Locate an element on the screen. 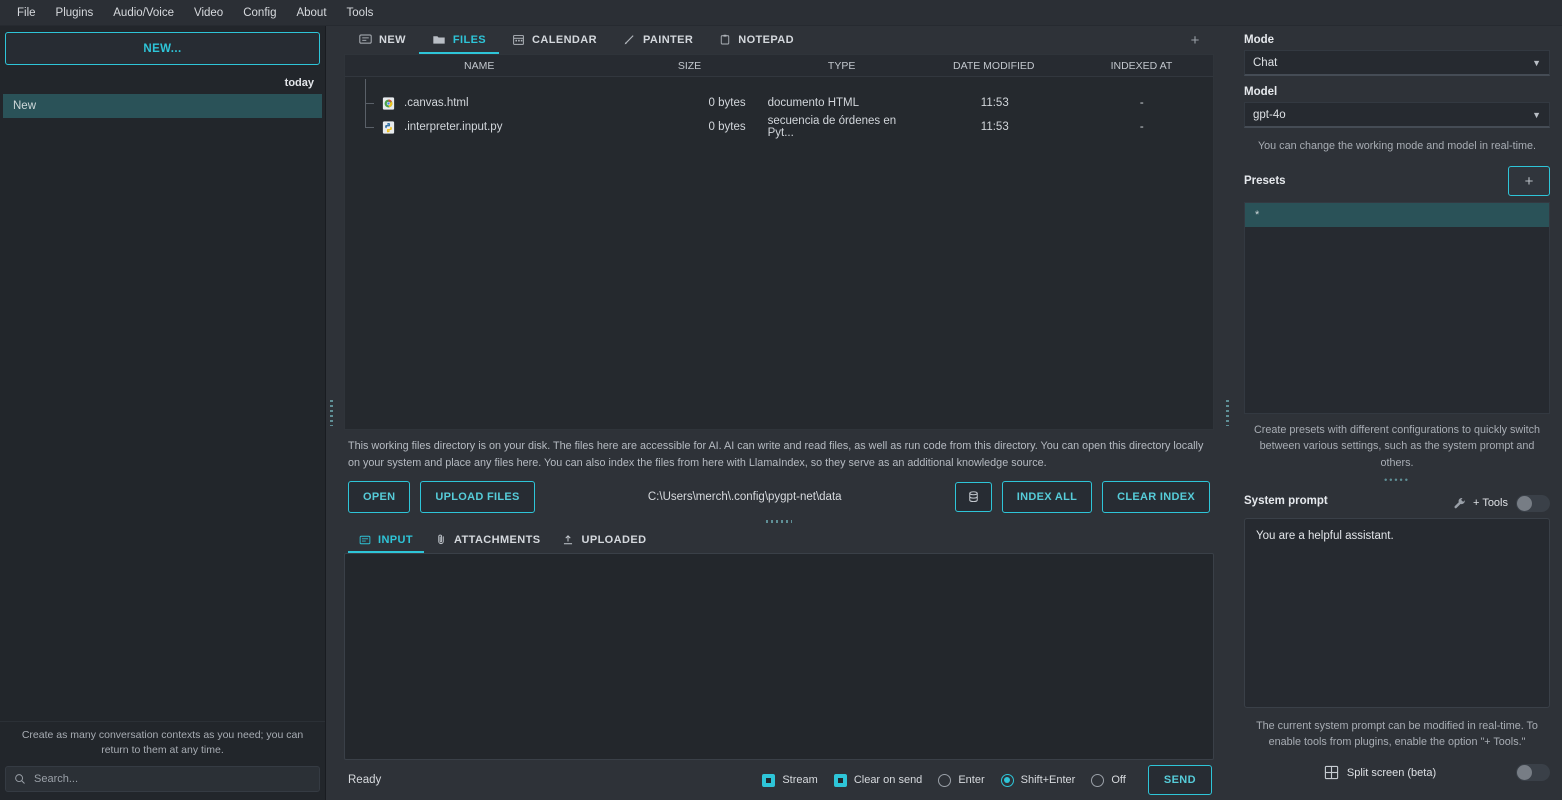 This screenshot has width=1562, height=800. send-mode-shift-enter-radio is located at coordinates (1007, 780).